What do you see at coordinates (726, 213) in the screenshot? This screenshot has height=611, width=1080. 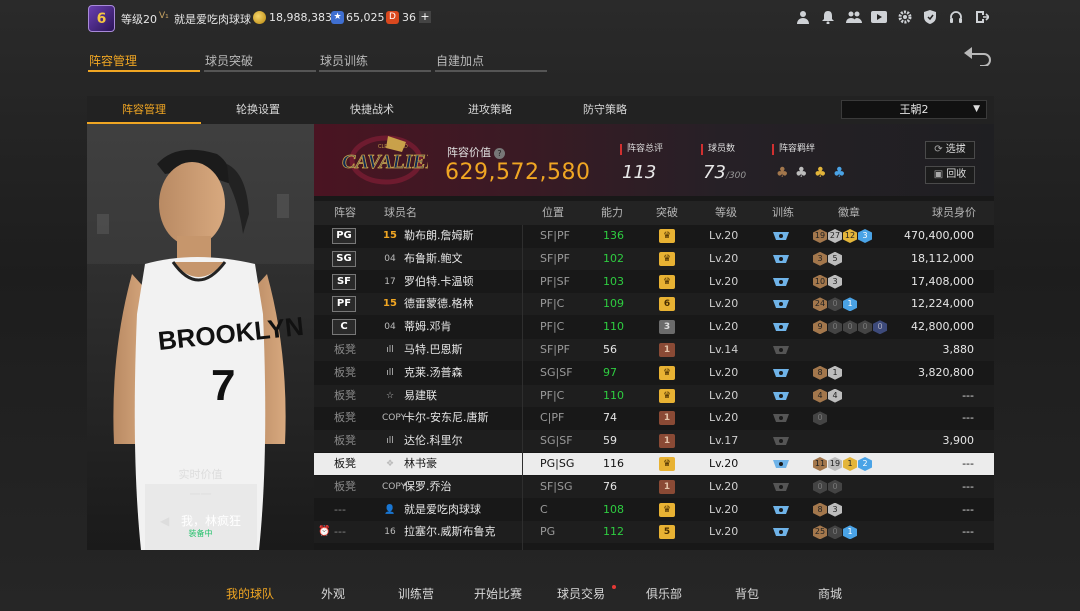 I see `col-level: 等级` at bounding box center [726, 213].